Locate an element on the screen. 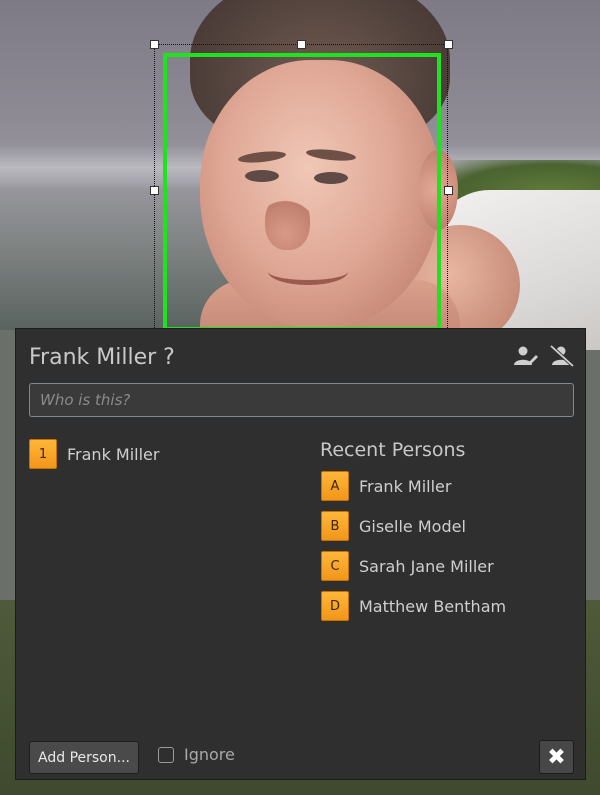  ignore-checkbox is located at coordinates (166, 754).